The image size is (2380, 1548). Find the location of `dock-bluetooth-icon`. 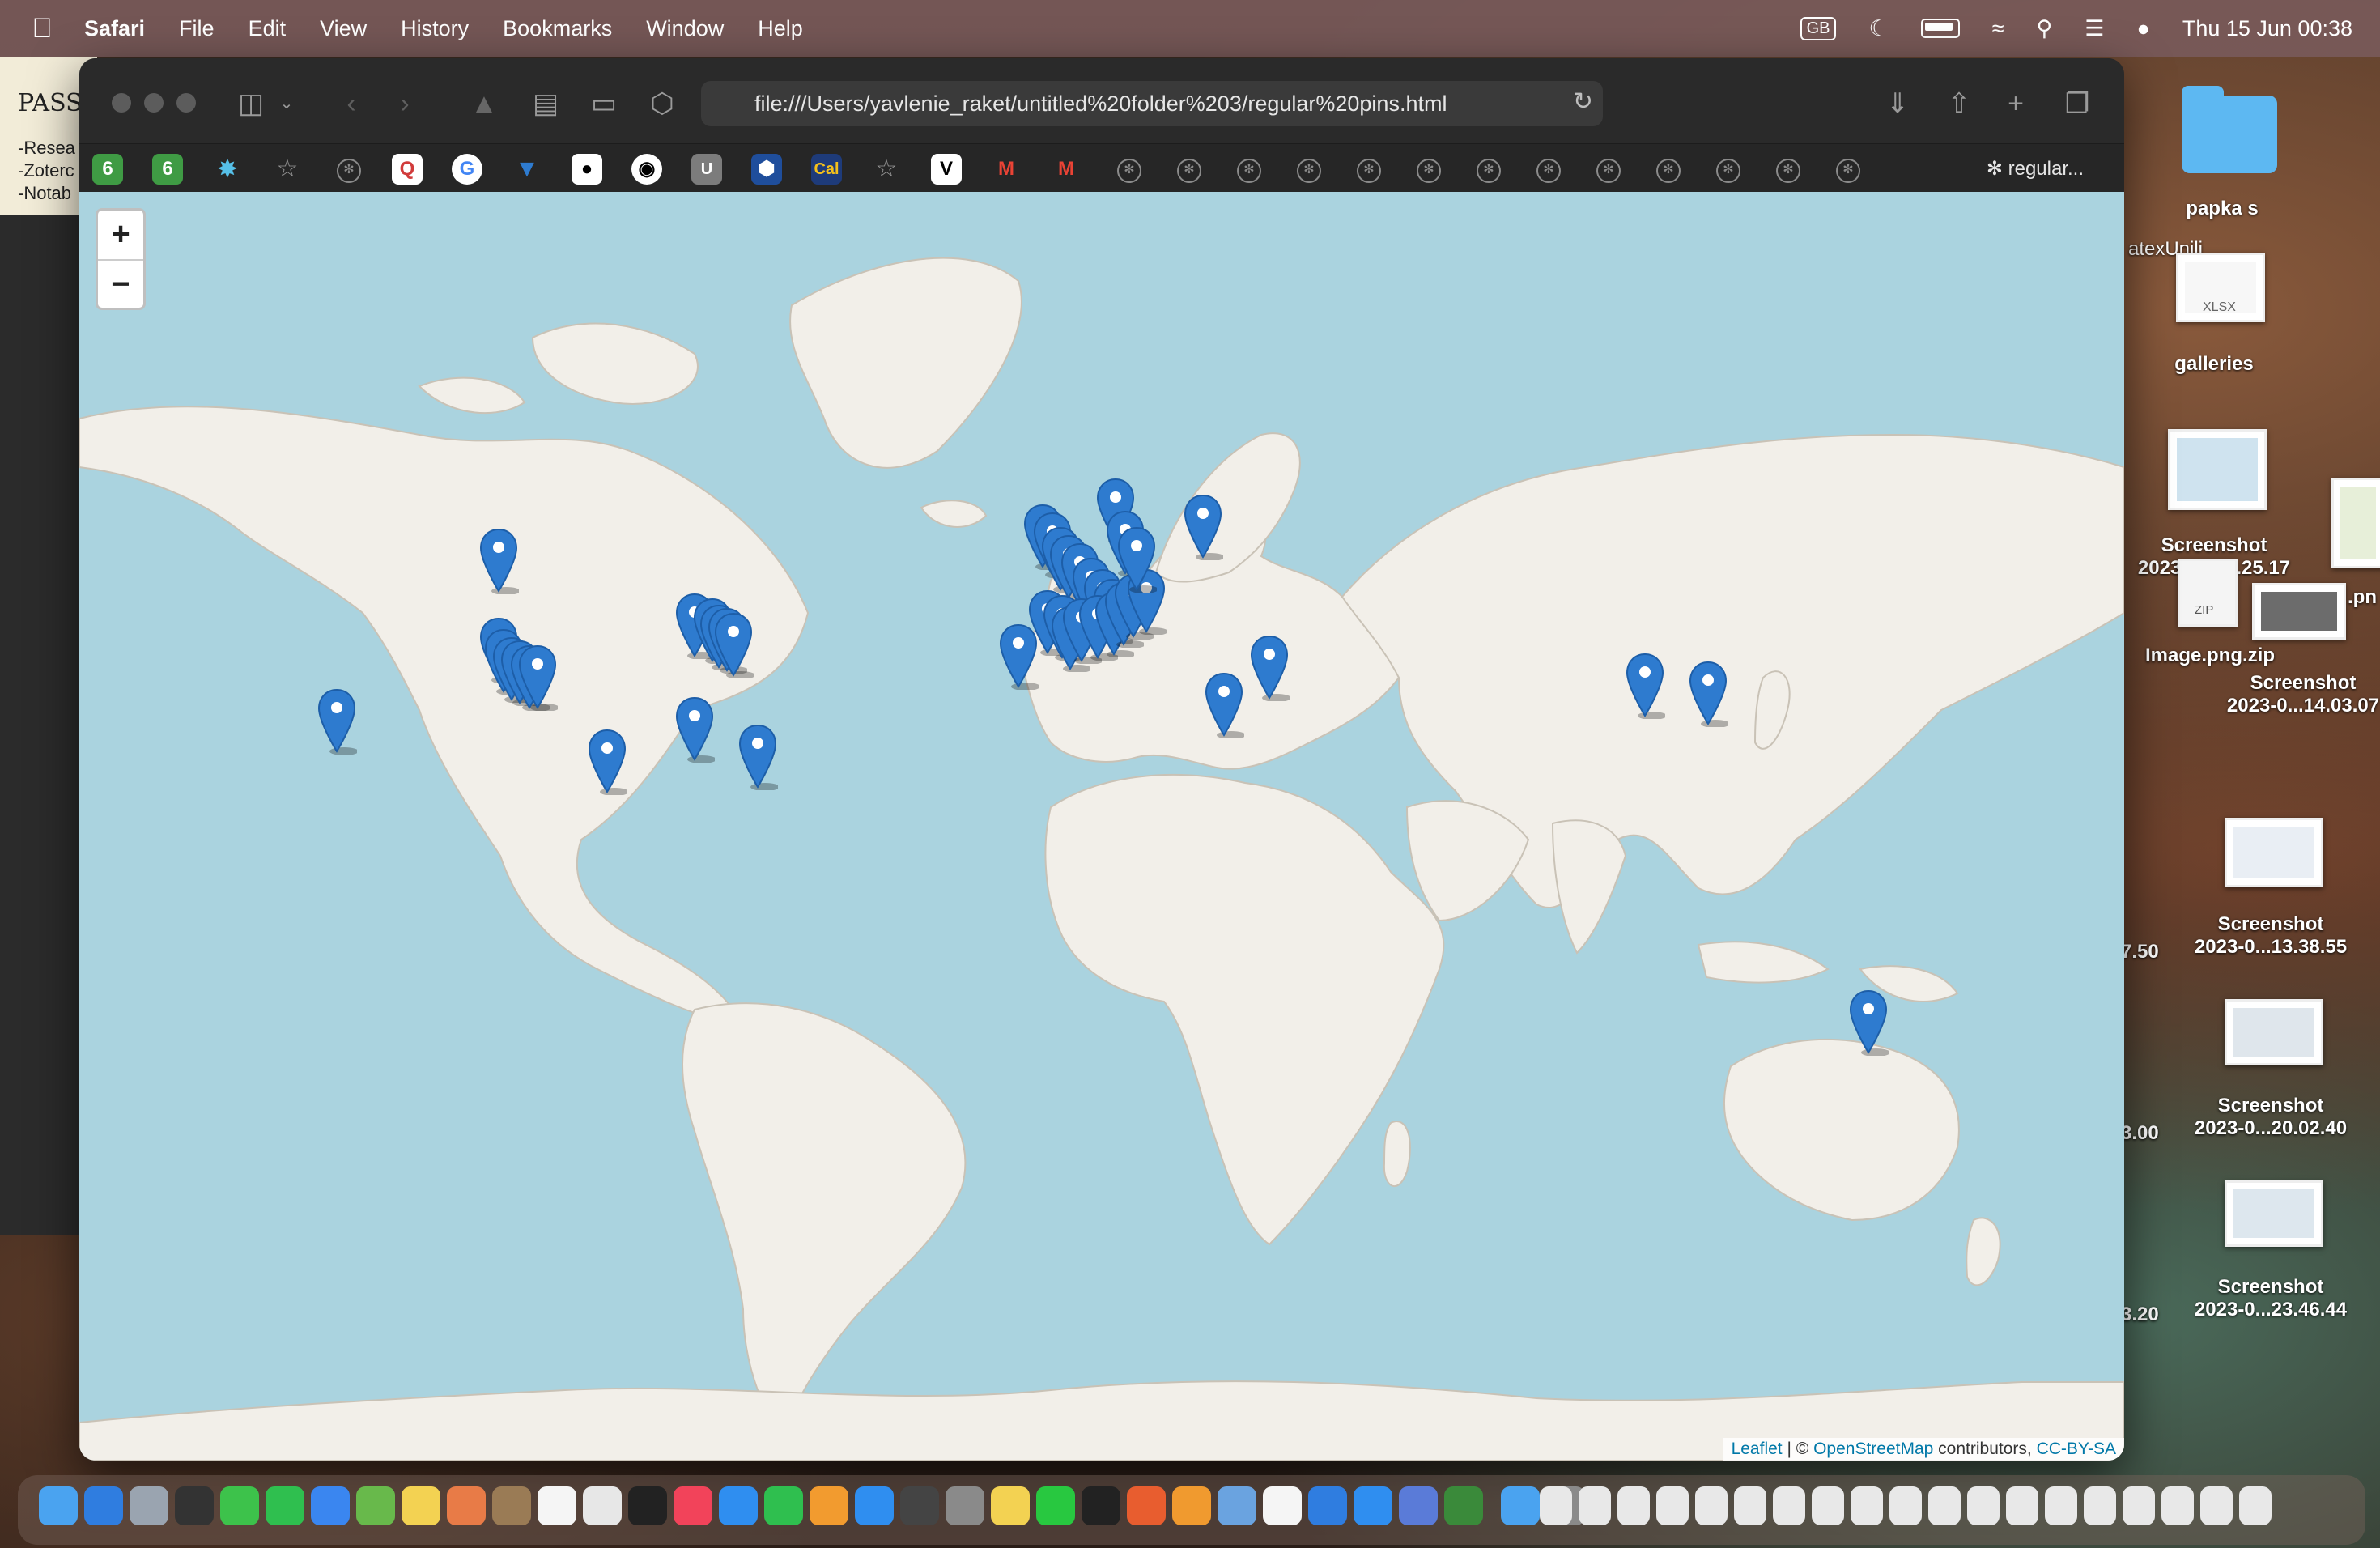

dock-bluetooth-icon is located at coordinates (1328, 1506).